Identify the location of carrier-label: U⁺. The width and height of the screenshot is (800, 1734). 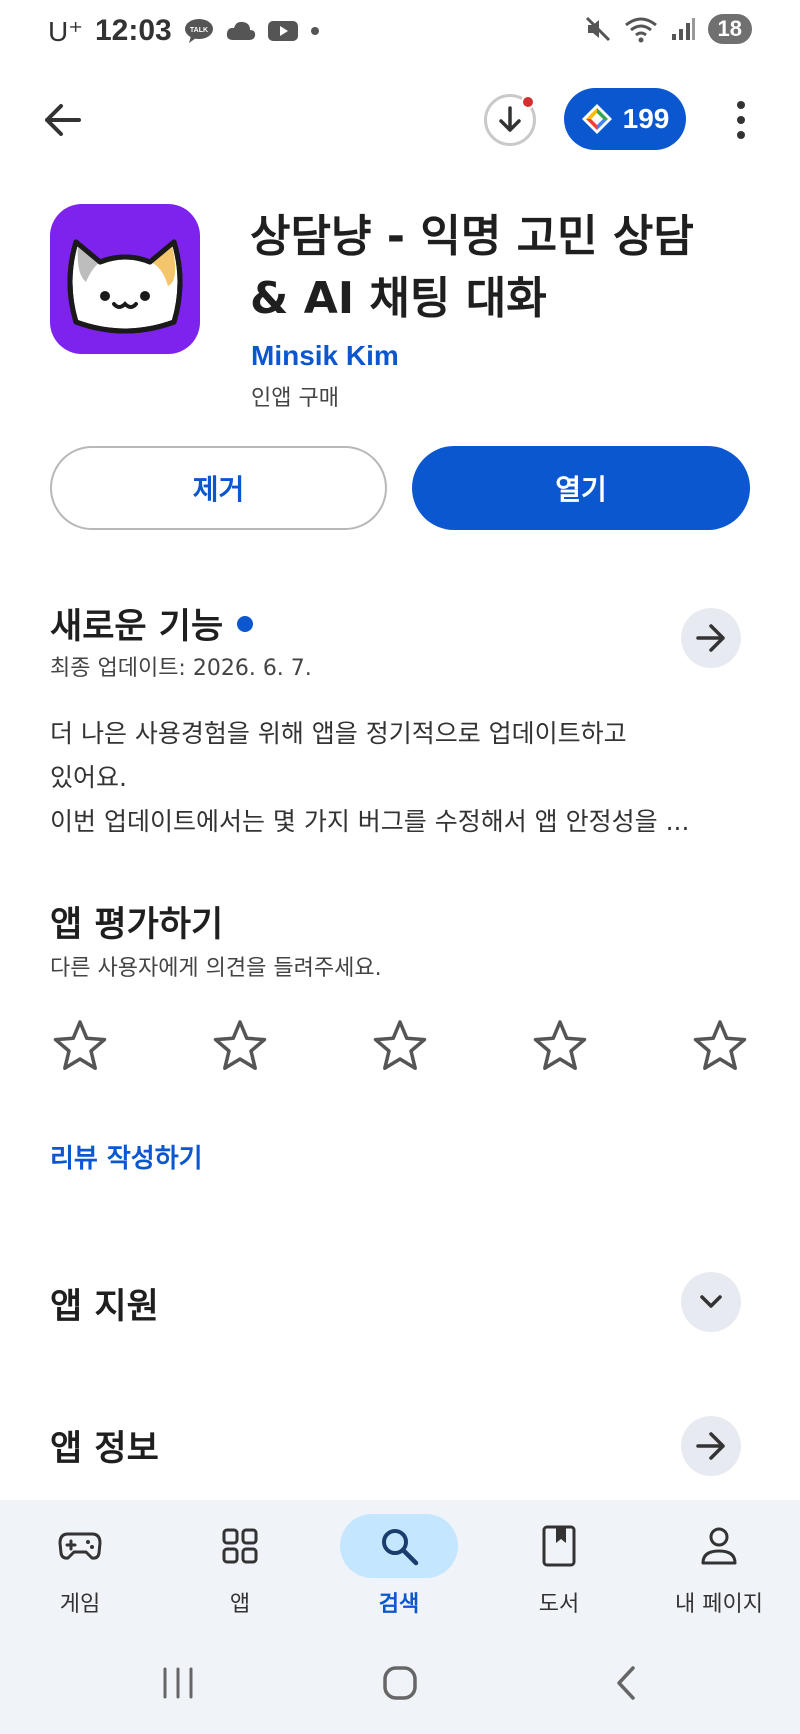
(65, 31).